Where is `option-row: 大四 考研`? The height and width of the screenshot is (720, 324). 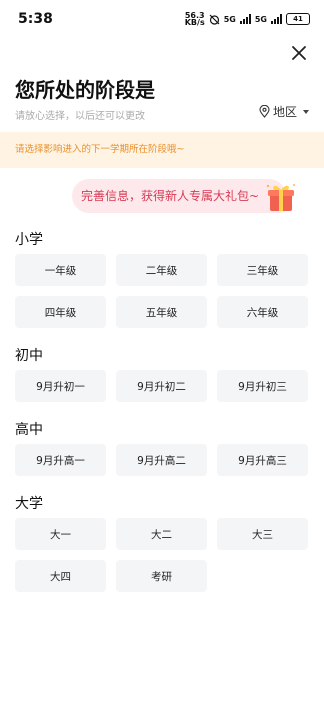
option-row: 大四 考研 is located at coordinates (162, 576).